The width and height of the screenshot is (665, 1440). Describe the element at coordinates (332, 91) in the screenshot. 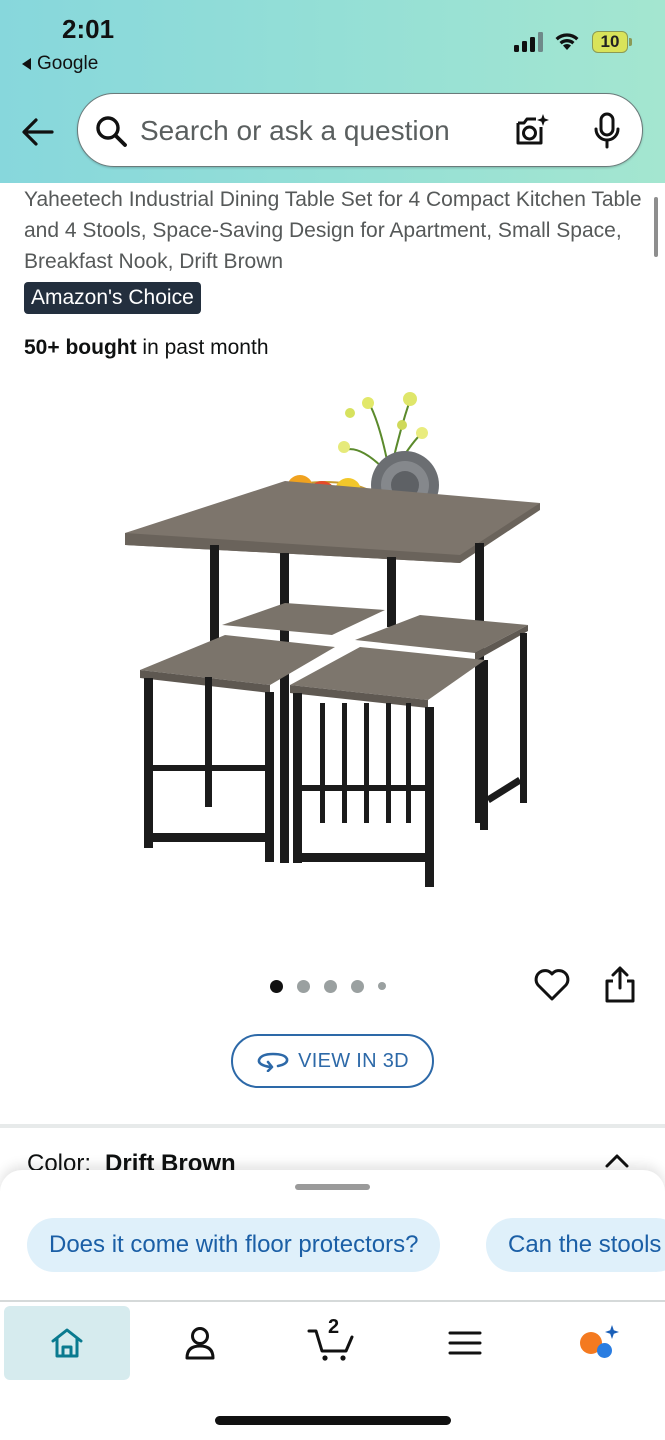

I see `header: 2:01 Google 10` at that location.